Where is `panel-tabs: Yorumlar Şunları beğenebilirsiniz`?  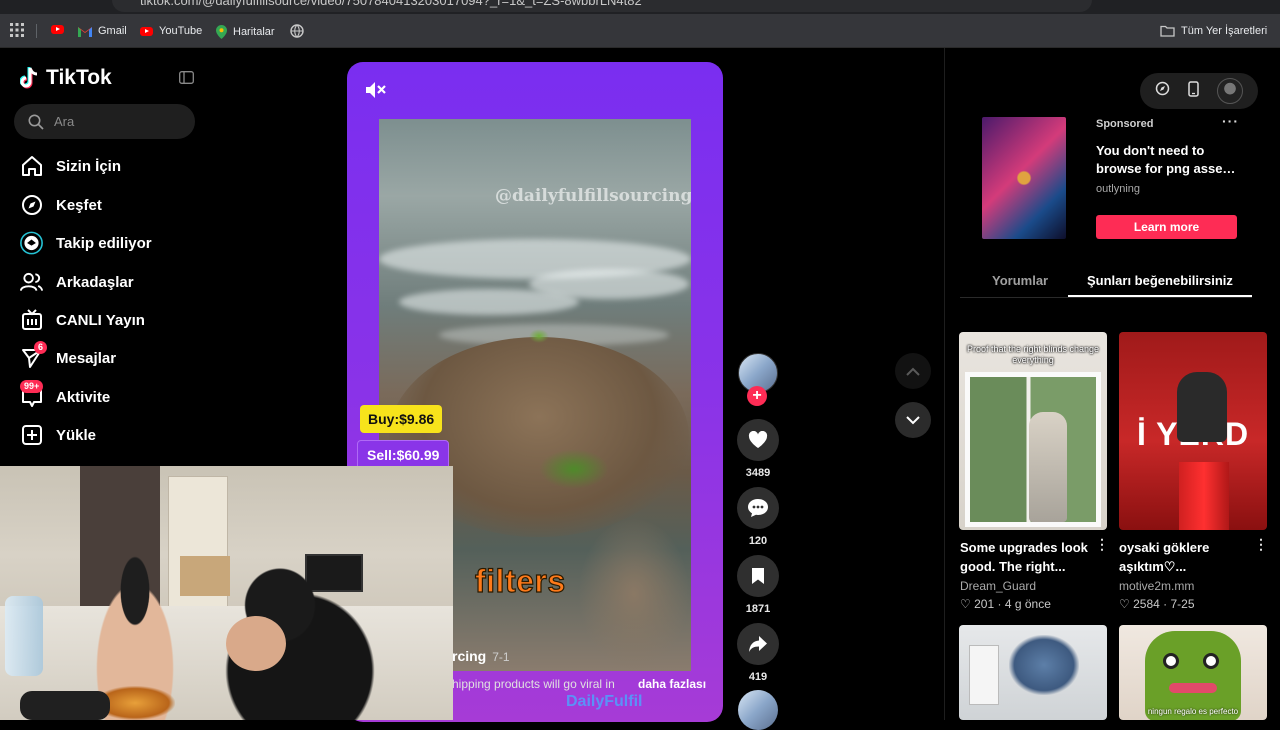 panel-tabs: Yorumlar Şunları beğenebilirsiniz is located at coordinates (1106, 281).